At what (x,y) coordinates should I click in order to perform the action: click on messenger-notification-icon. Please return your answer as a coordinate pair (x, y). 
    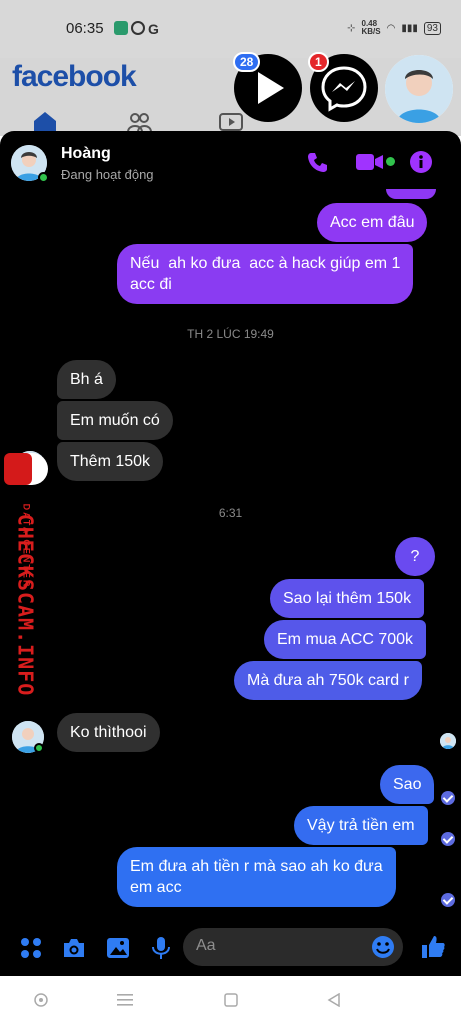
    Looking at the image, I should click on (138, 28).